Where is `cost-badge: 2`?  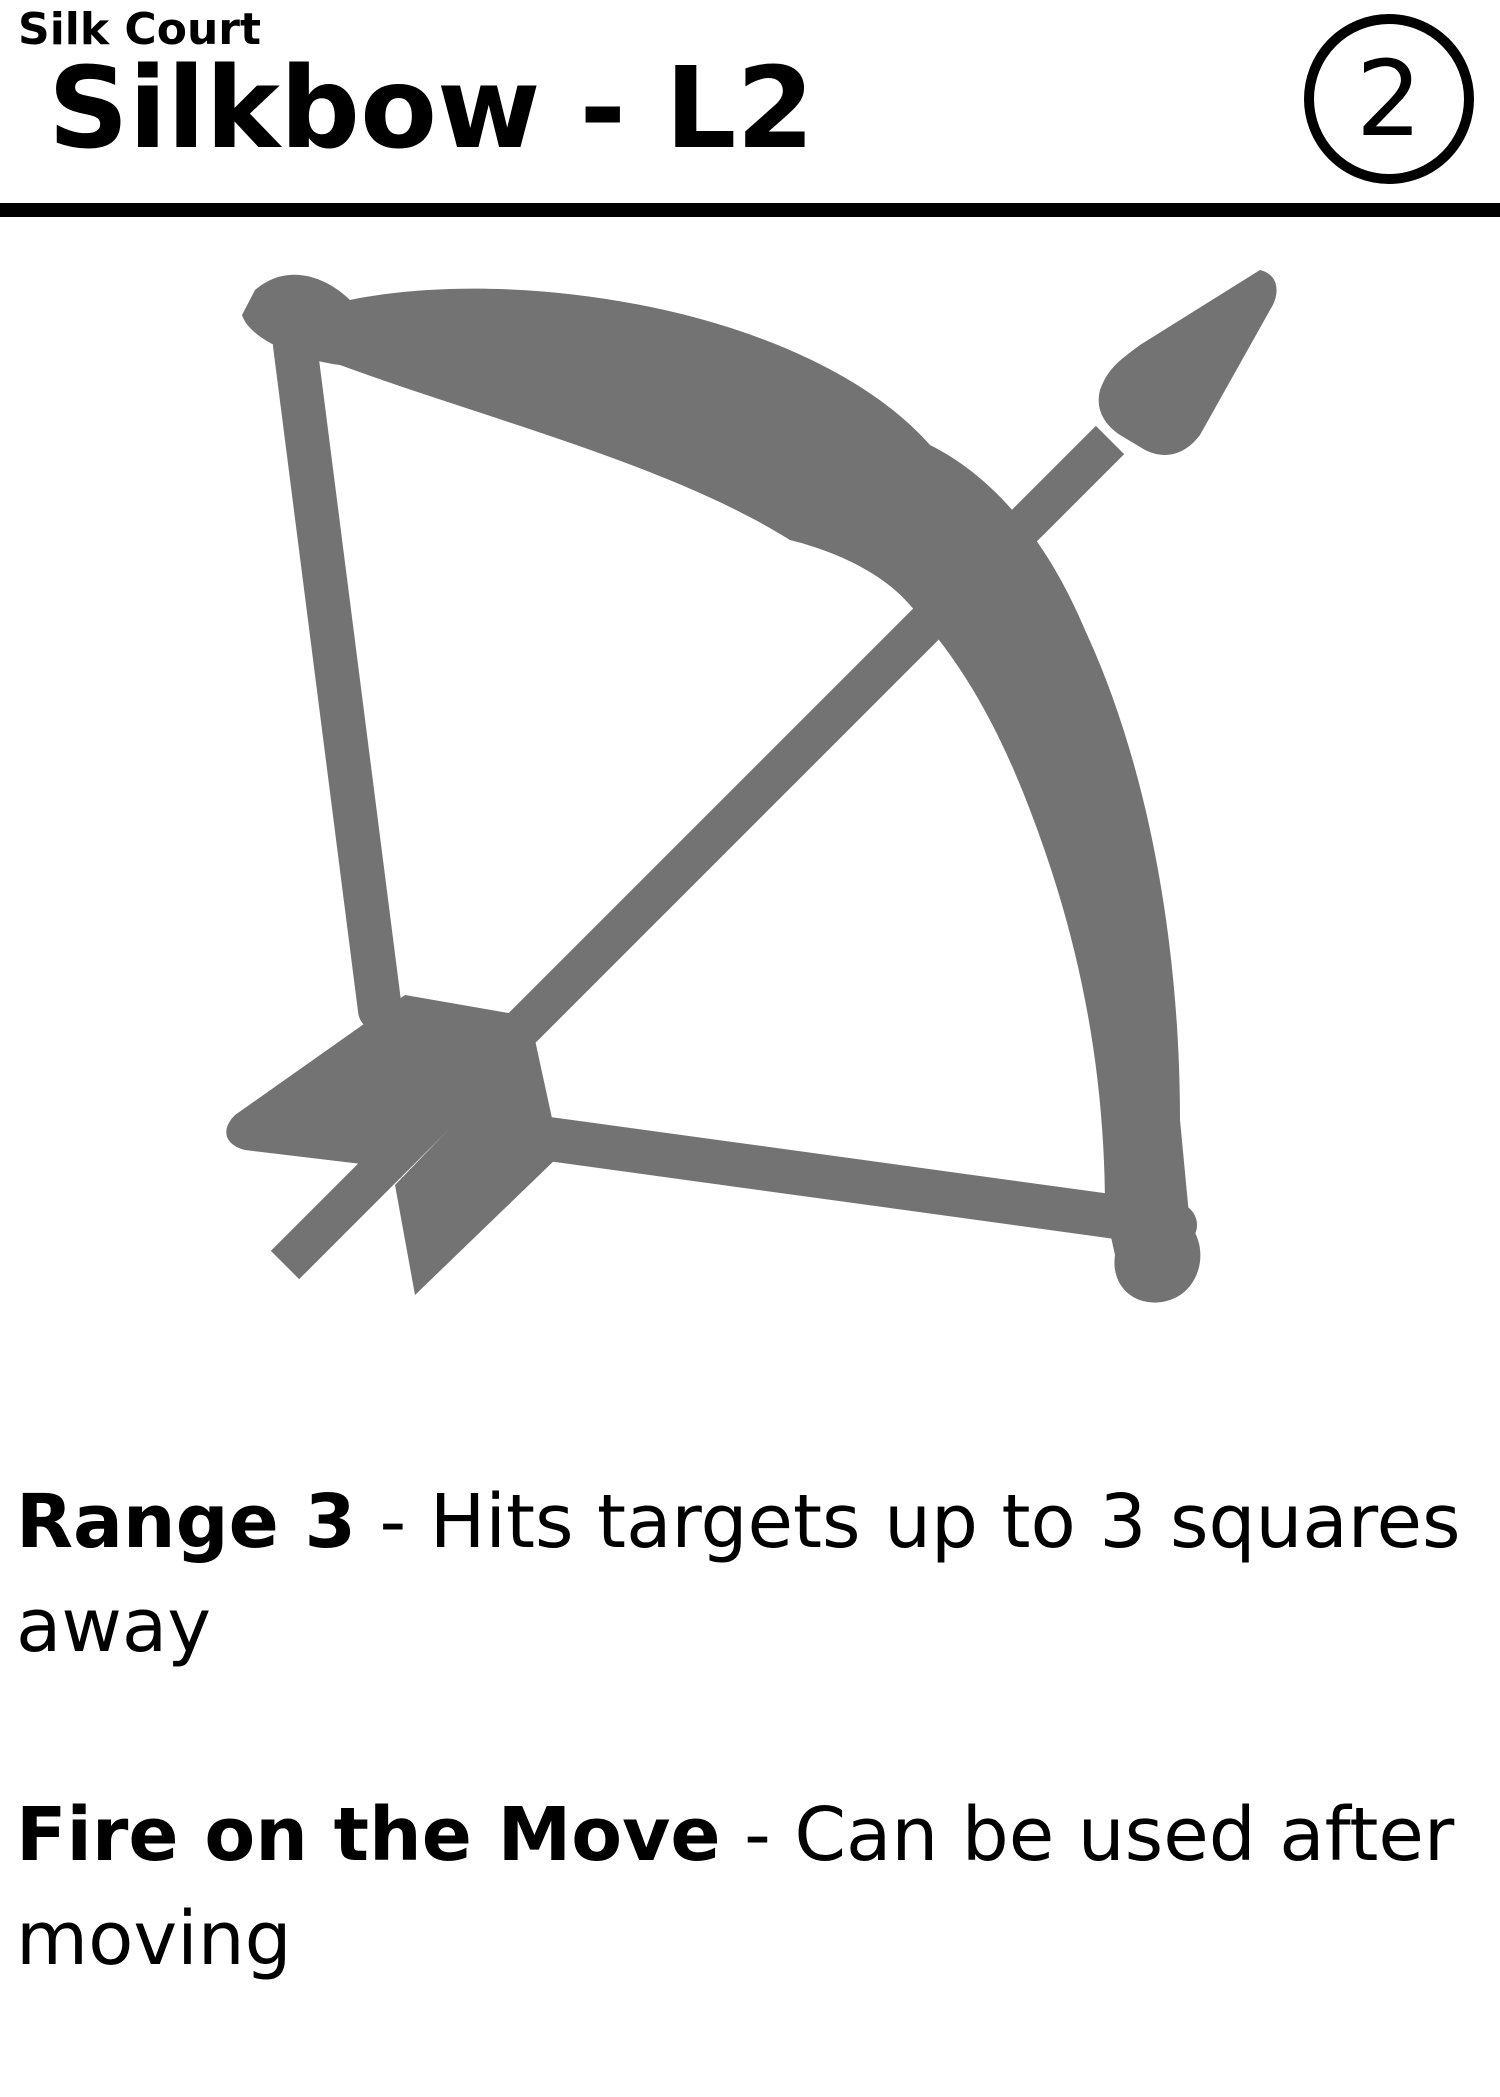 cost-badge: 2 is located at coordinates (1389, 99).